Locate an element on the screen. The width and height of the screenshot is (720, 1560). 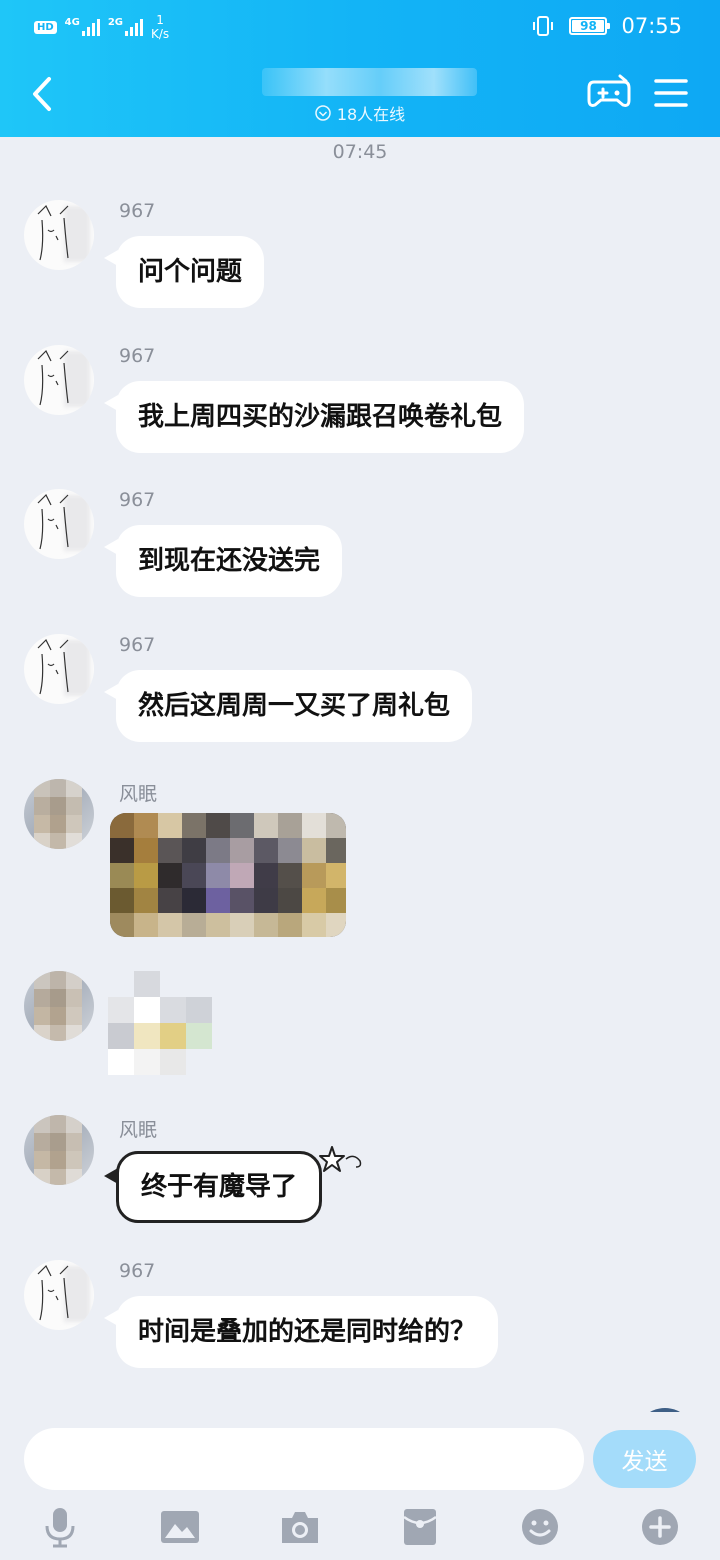
camera-icon is located at coordinates (300, 1527).